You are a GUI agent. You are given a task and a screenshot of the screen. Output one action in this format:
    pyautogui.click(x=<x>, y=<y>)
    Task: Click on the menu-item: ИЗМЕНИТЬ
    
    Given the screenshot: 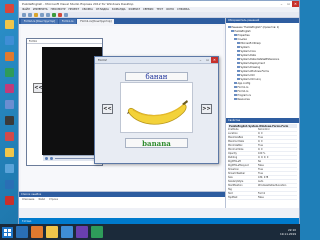 What is the action you would take?
    pyautogui.click(x=40, y=9)
    